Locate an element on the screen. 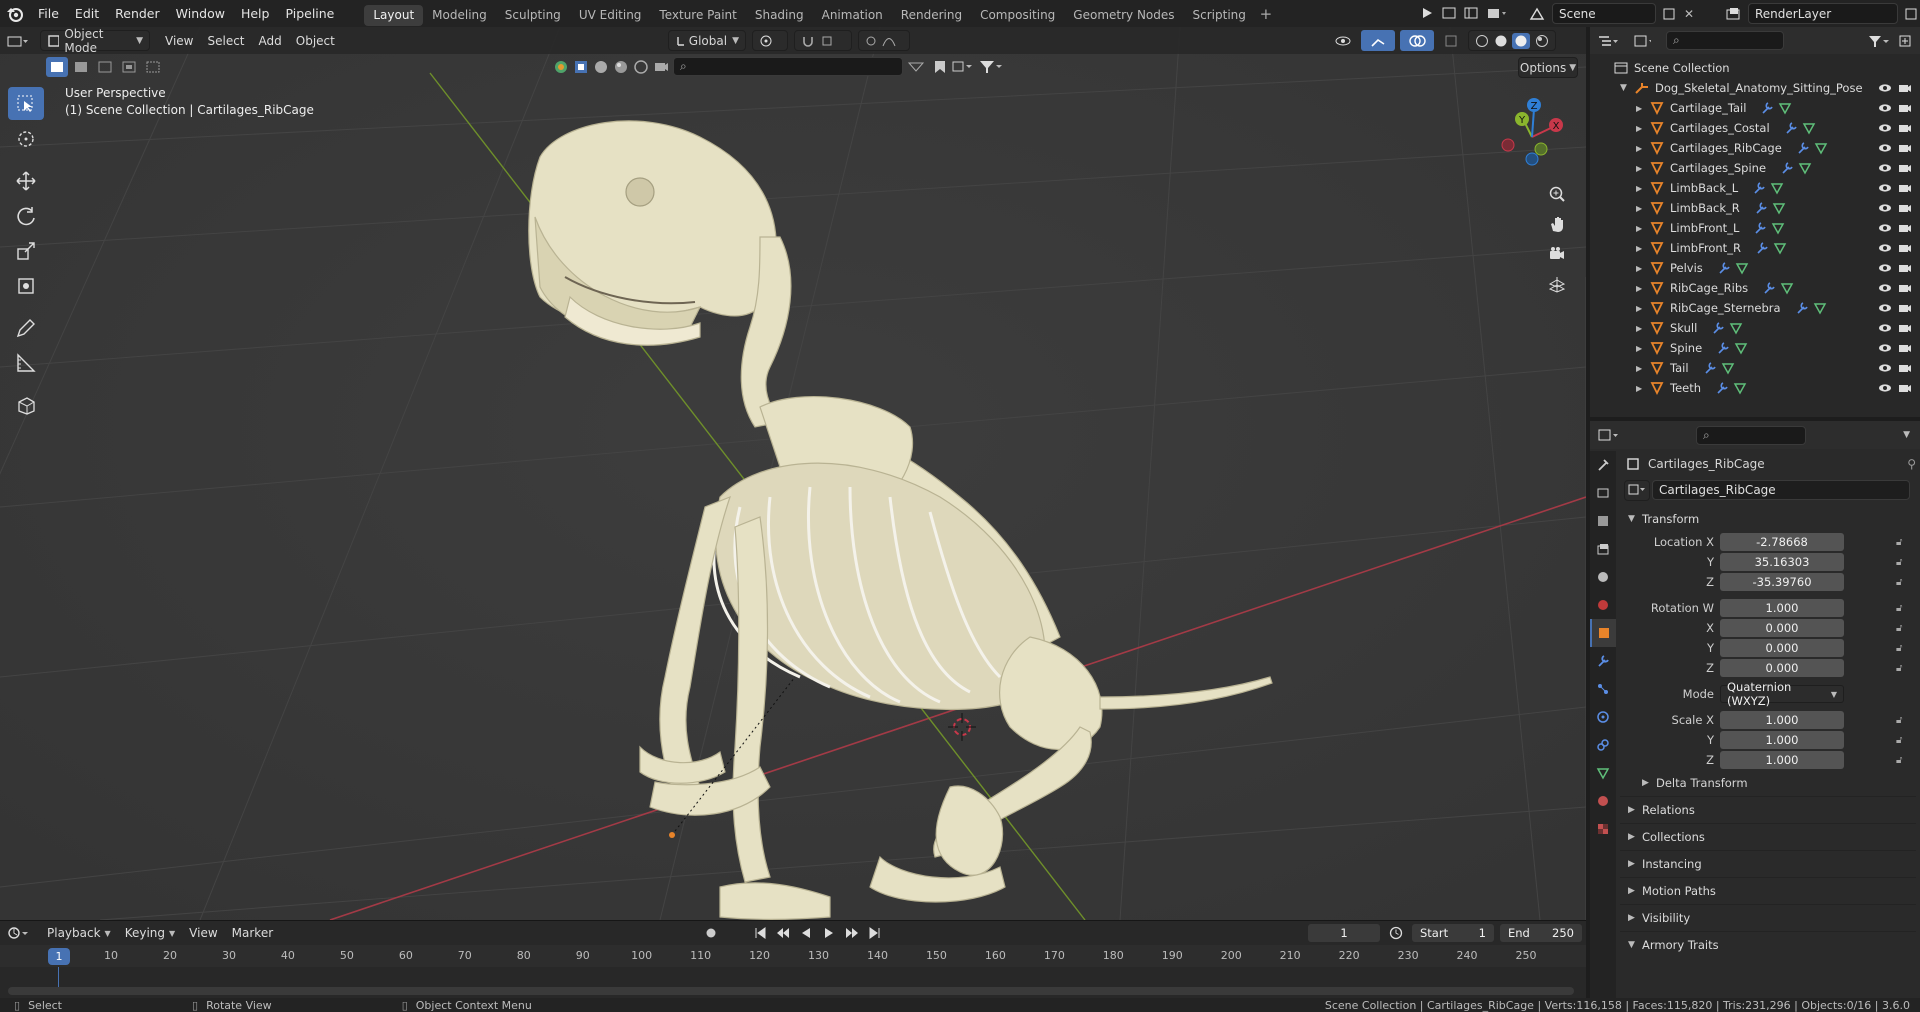 The width and height of the screenshot is (1920, 1012). render-animation-icon is located at coordinates (1471, 13).